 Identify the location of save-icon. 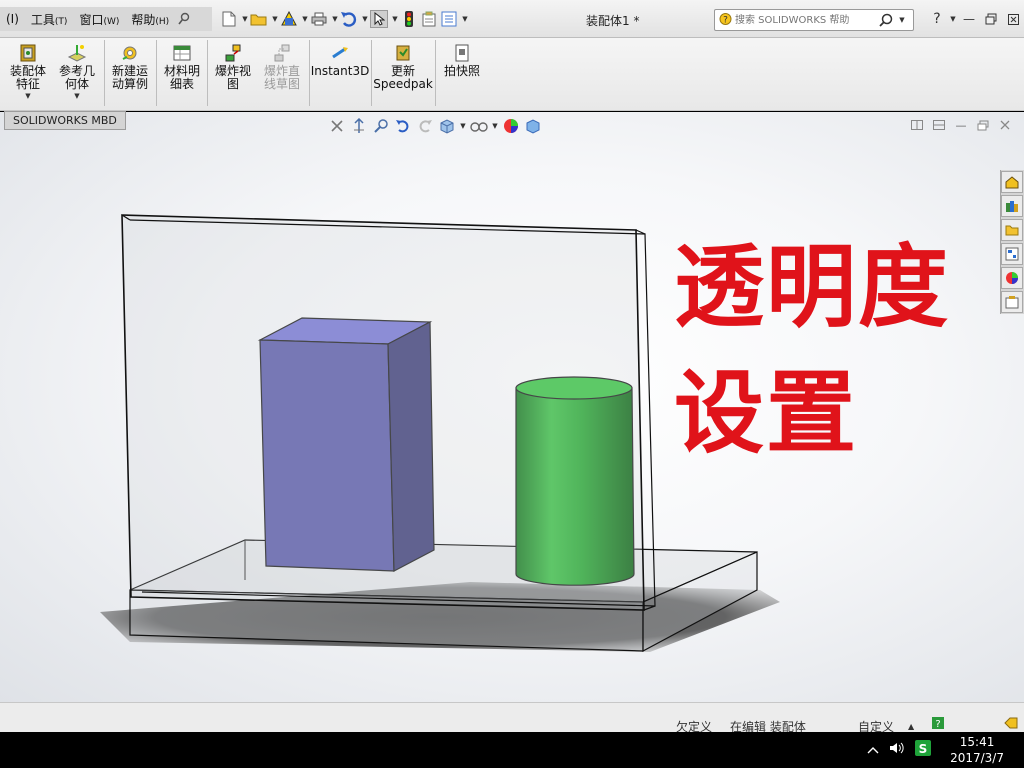
(289, 19).